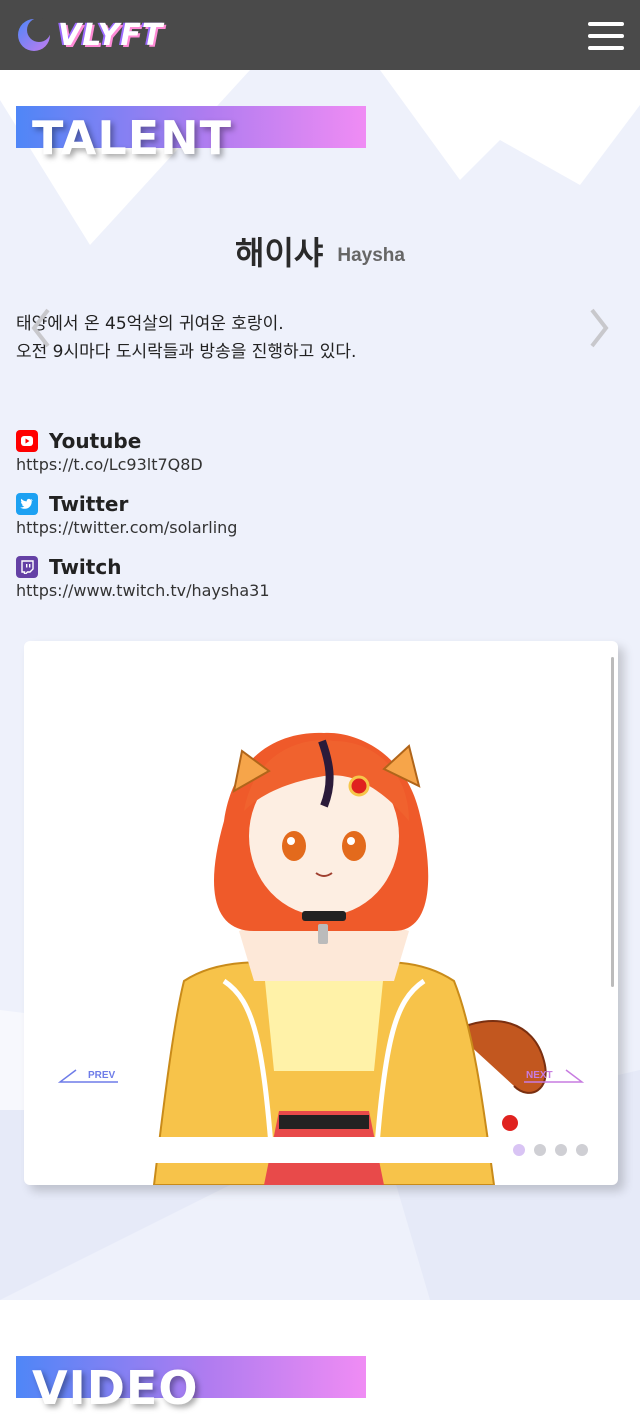 The width and height of the screenshot is (640, 1416). I want to click on moon-logo-icon, so click(34, 34).